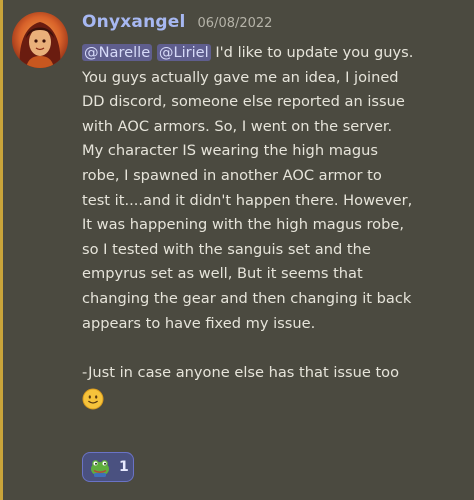 This screenshot has width=474, height=500. I want to click on emoji-line, so click(273, 402).